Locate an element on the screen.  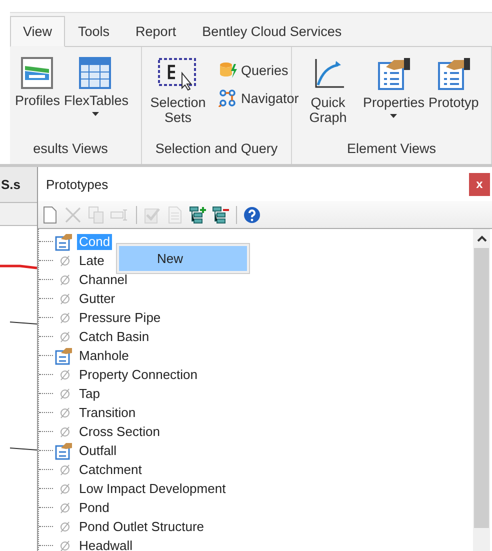
tree-item: Tap is located at coordinates (89, 394).